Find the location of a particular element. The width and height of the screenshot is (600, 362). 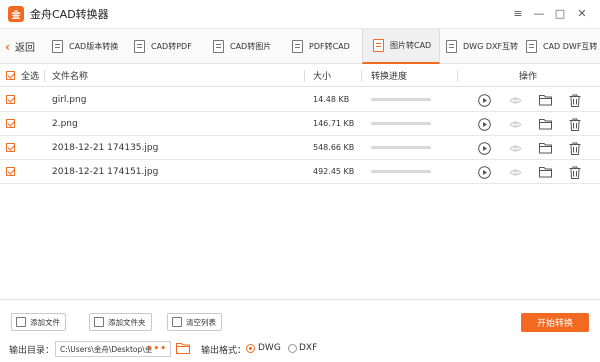

add-folder-button: 添加文件夹 is located at coordinates (120, 322).